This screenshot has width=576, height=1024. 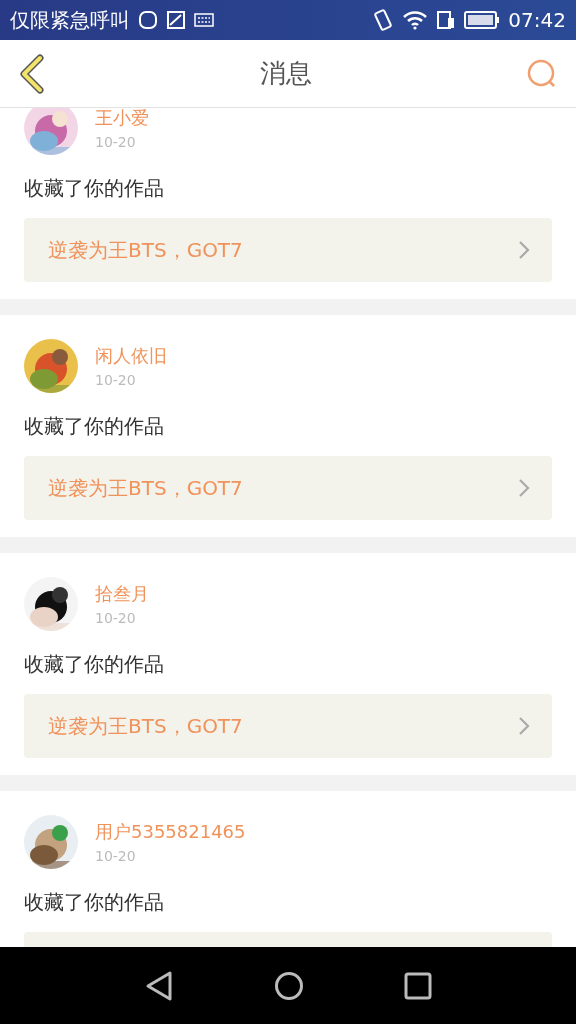 I want to click on page-title: 消息, so click(x=286, y=73).